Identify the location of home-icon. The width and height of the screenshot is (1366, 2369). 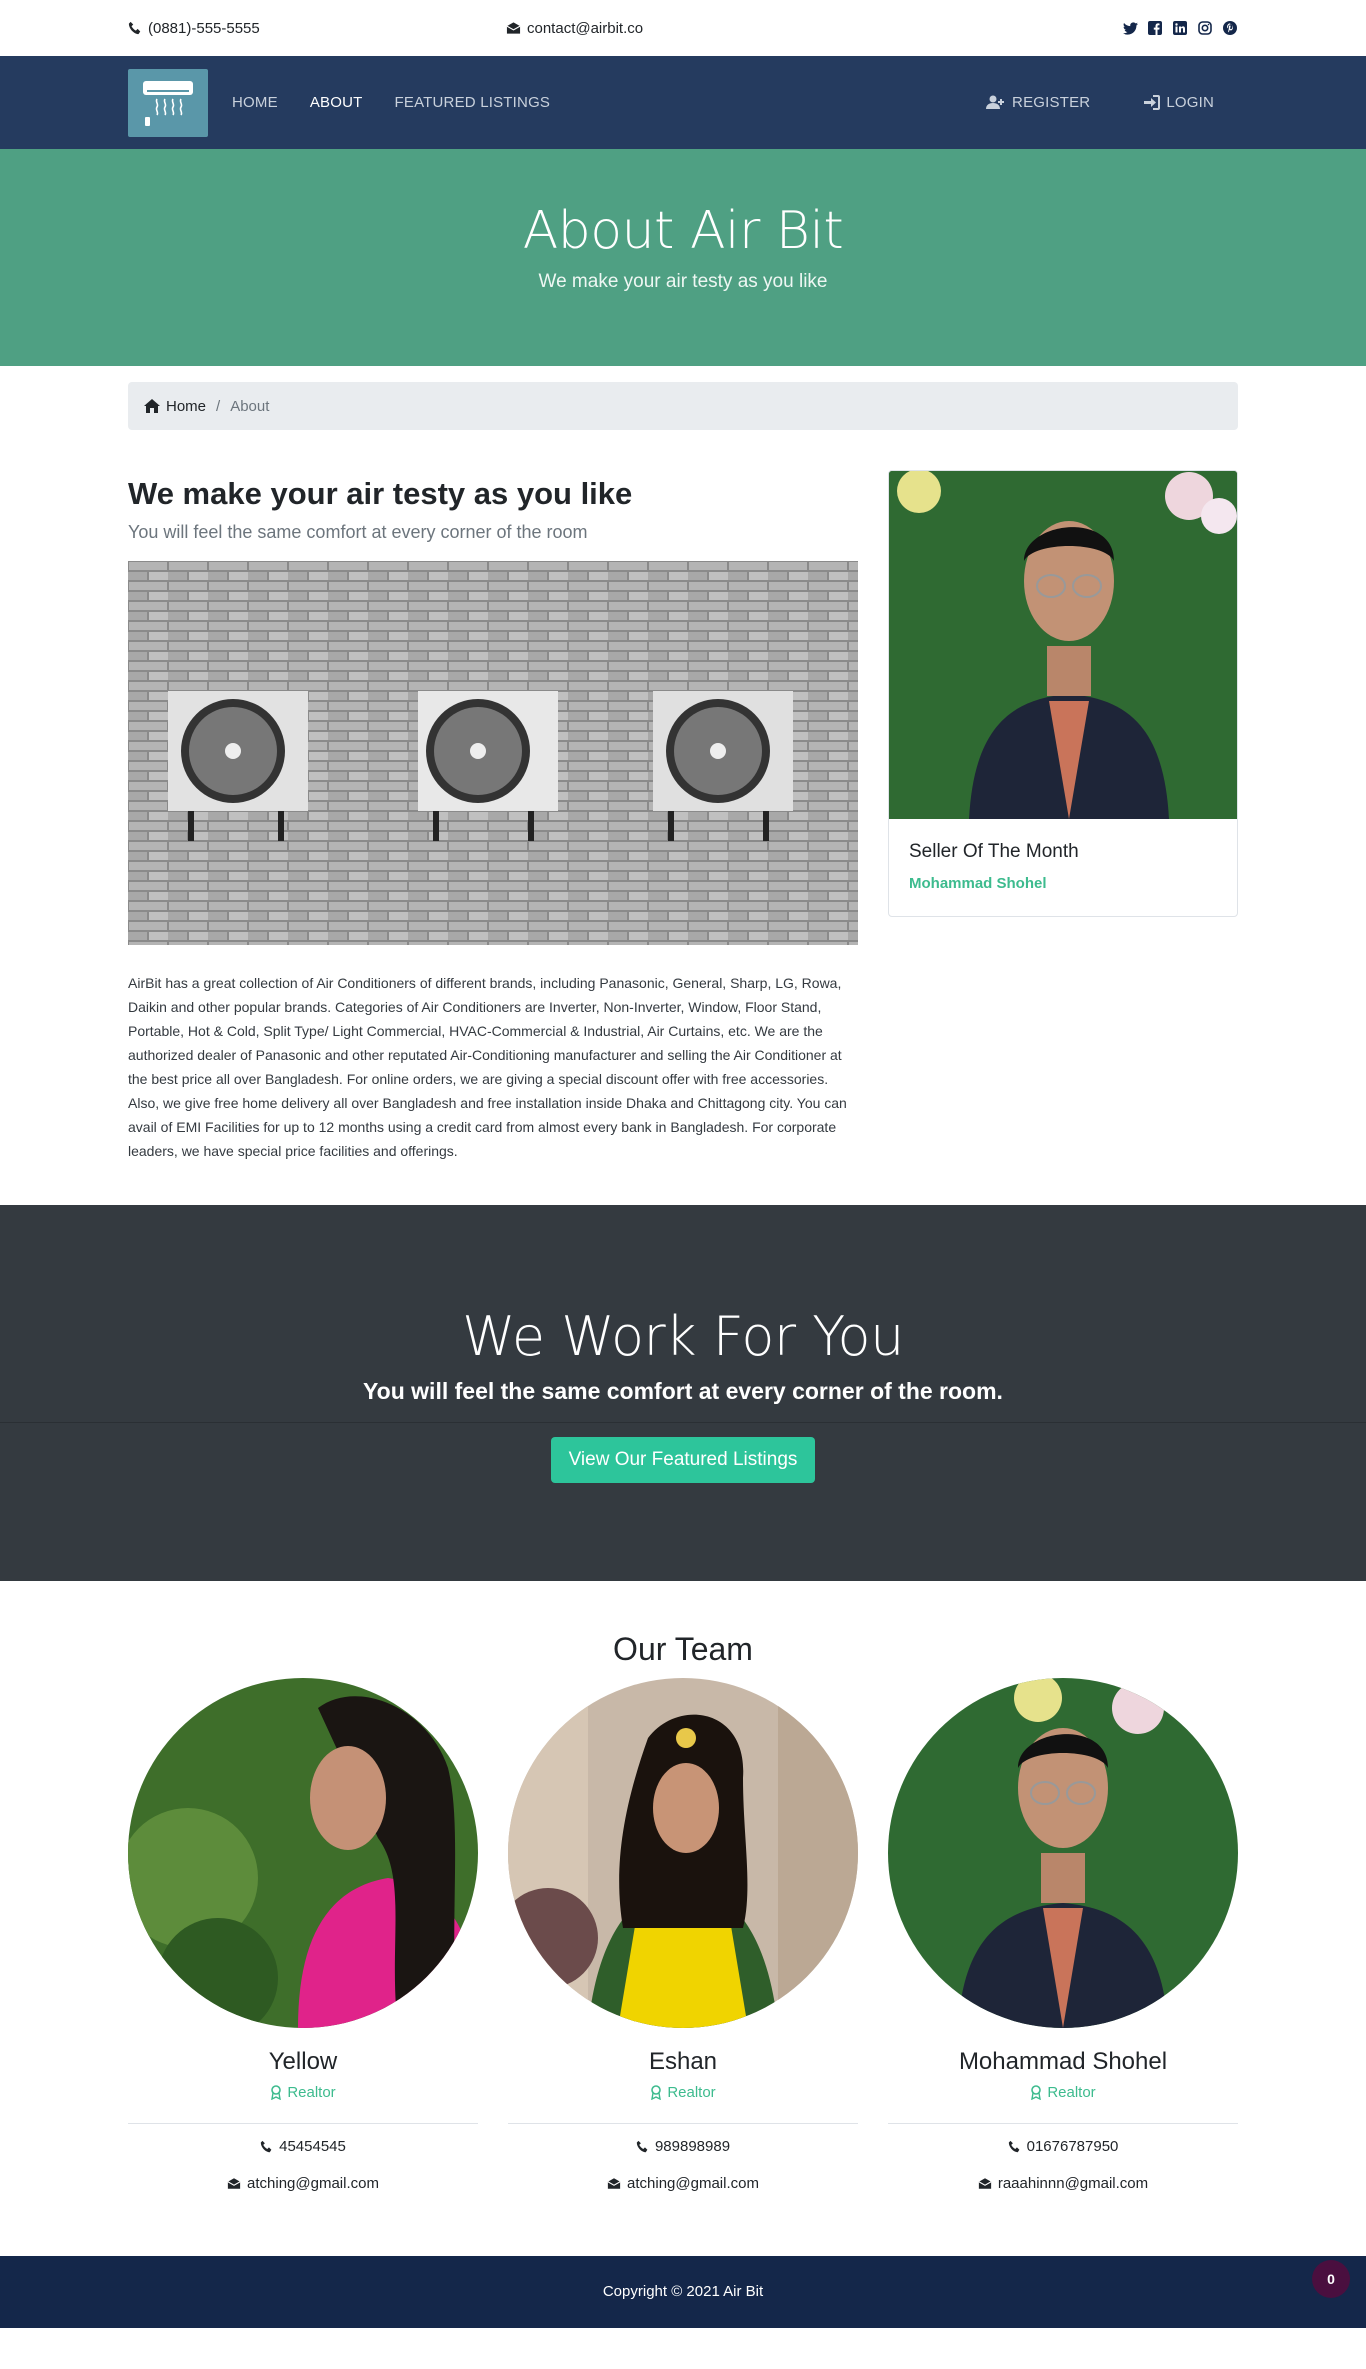
(152, 406).